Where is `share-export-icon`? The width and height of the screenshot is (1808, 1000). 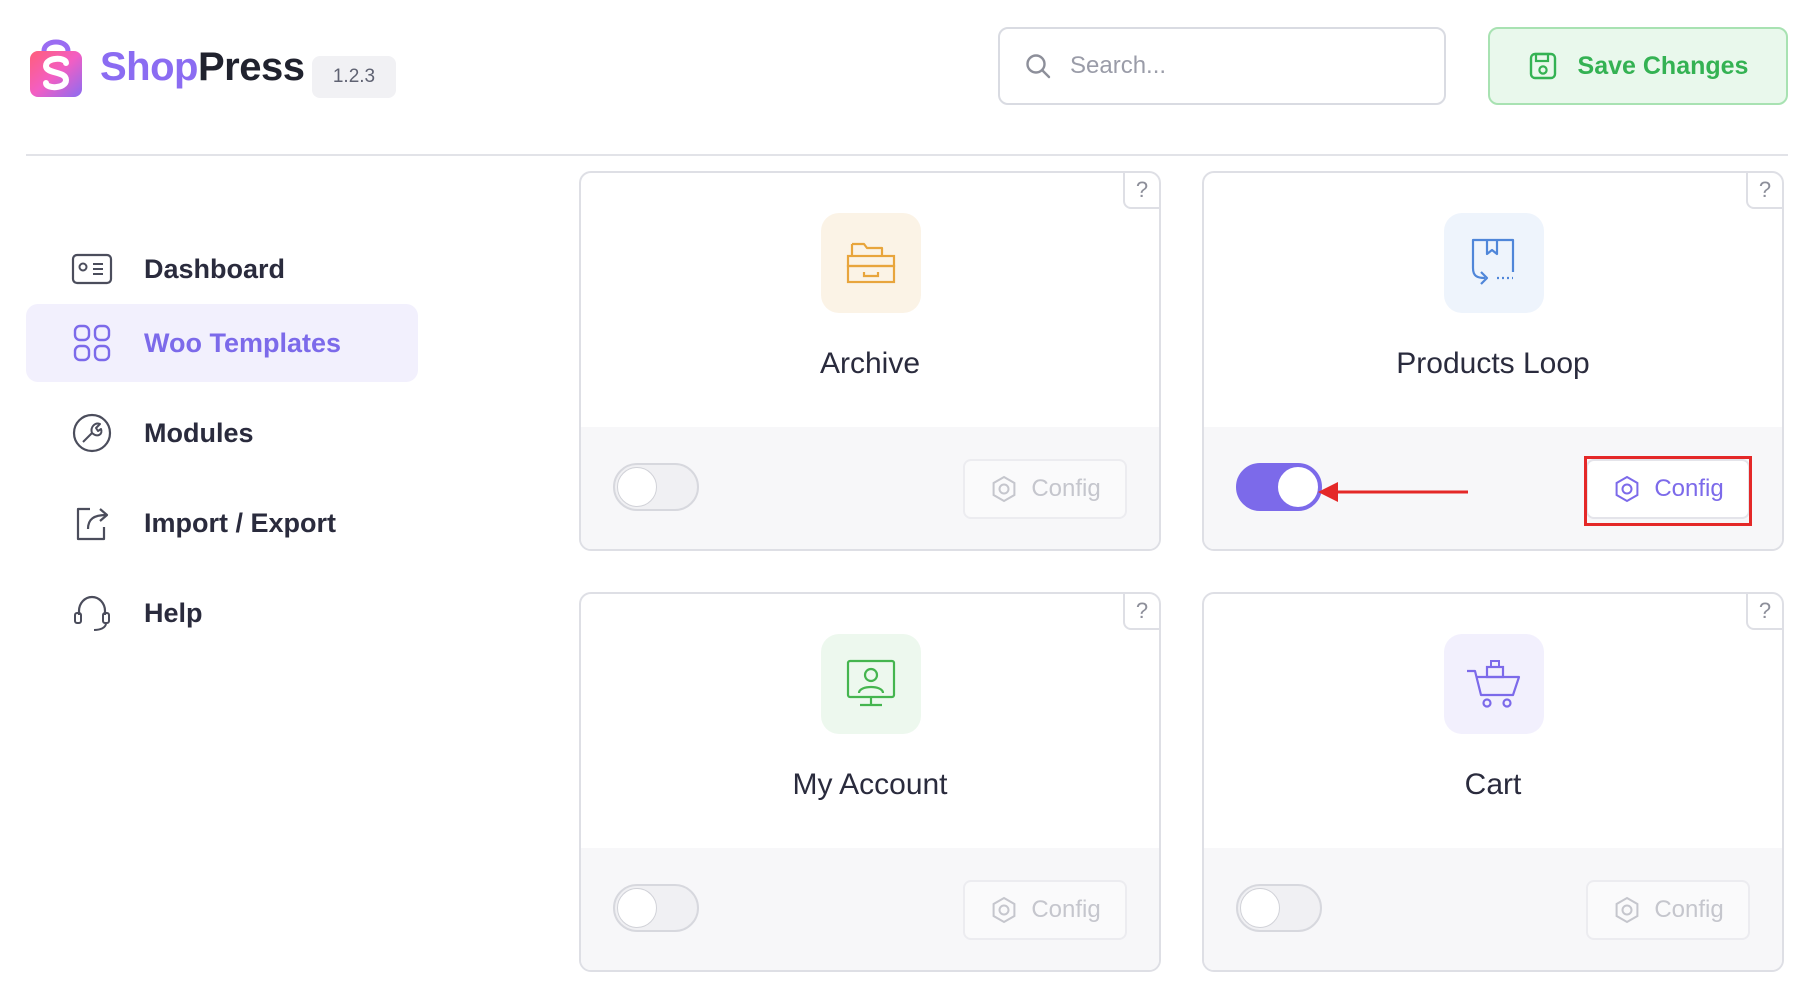
share-export-icon is located at coordinates (92, 524).